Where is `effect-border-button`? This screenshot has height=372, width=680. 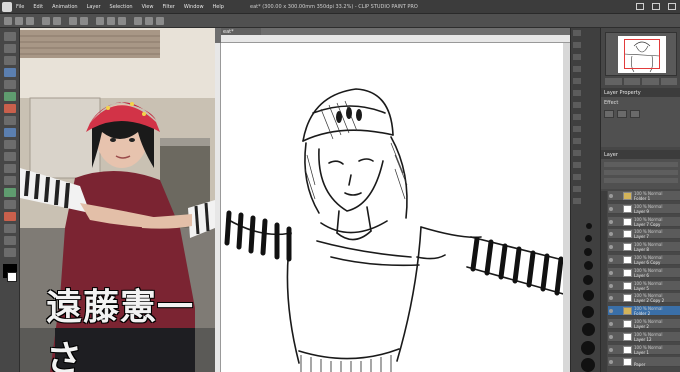
effect-border-button is located at coordinates (609, 114).